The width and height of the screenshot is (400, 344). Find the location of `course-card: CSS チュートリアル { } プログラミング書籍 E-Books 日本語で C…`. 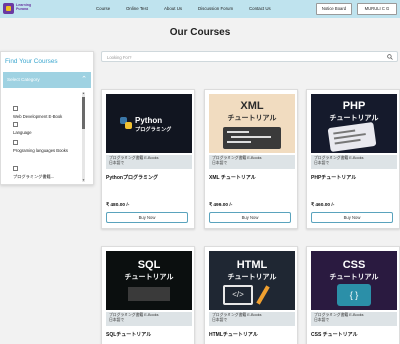

course-card: CSS チュートリアル { } プログラミング書籍 E-Books 日本語で C… is located at coordinates (353, 295).